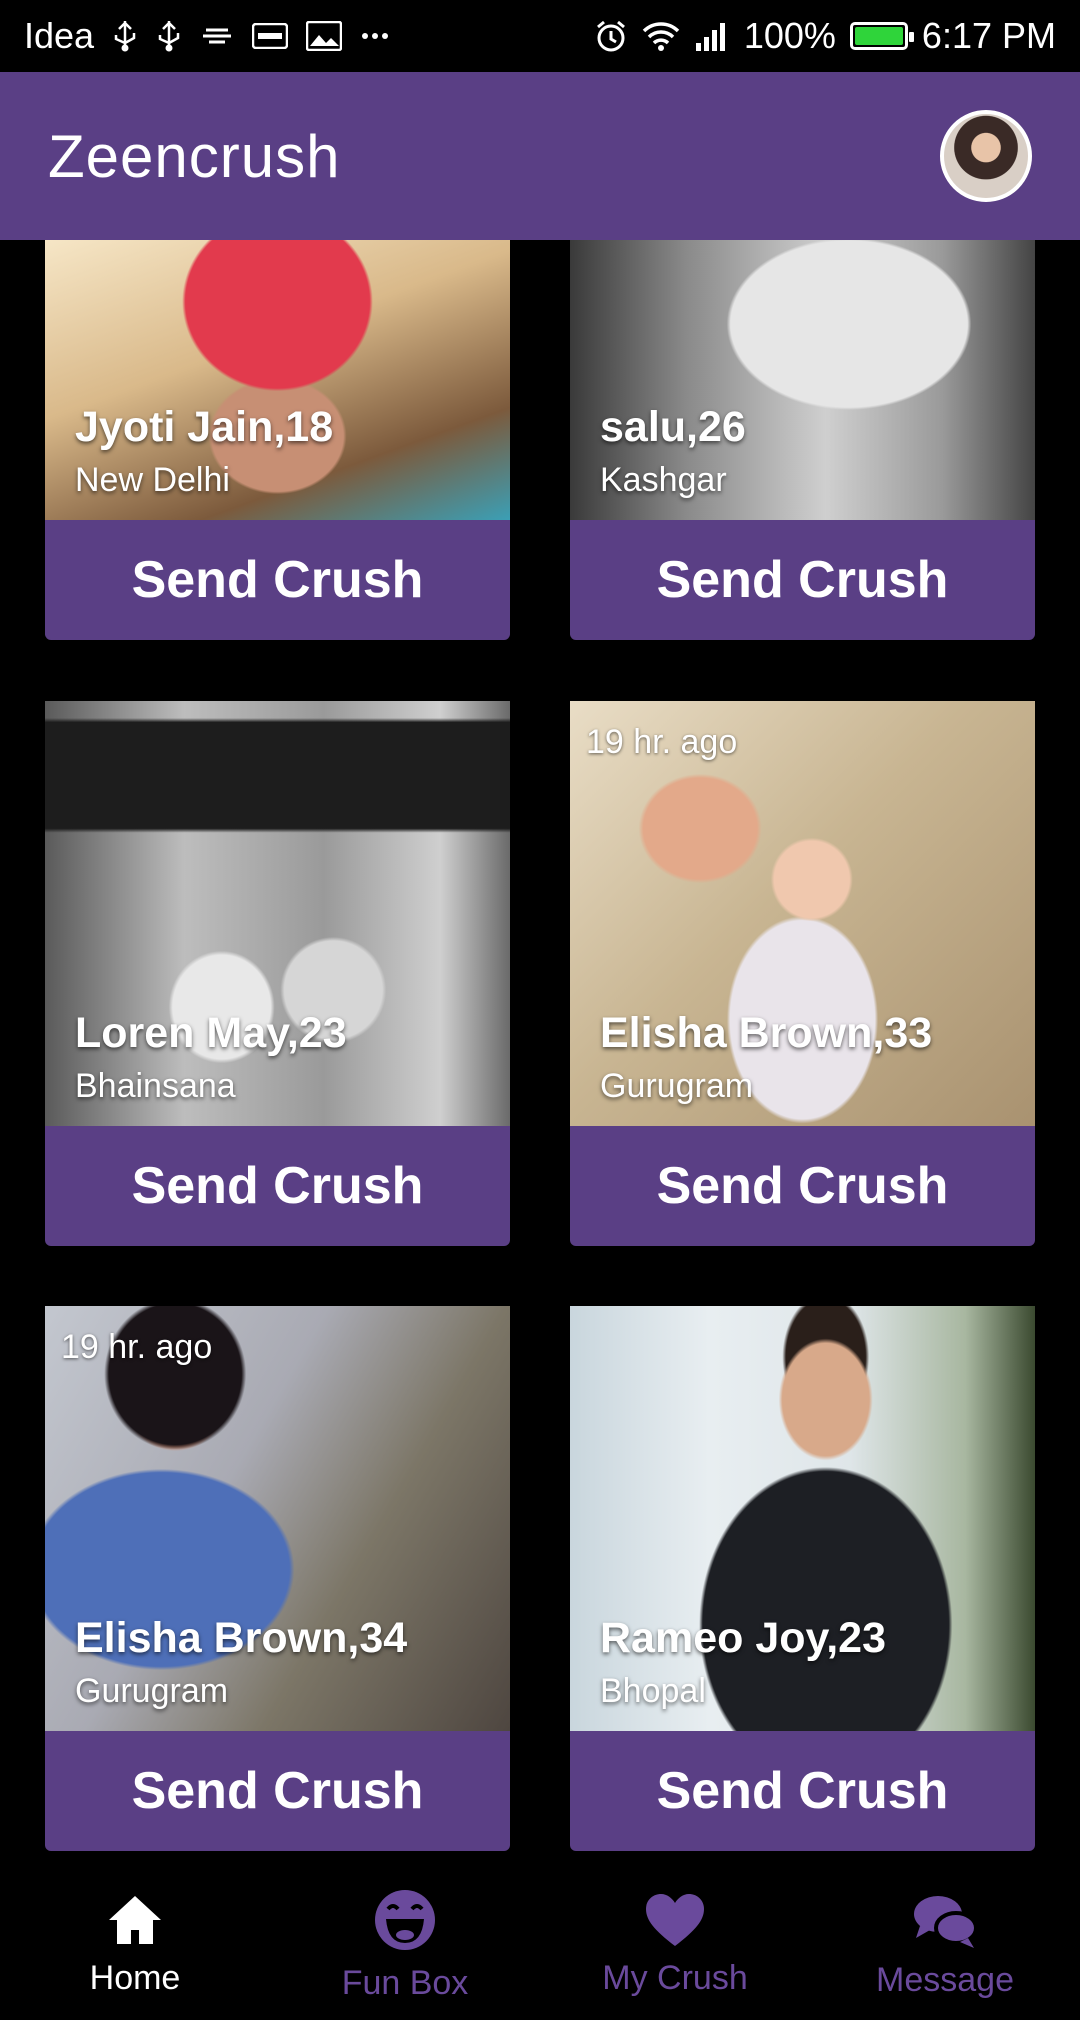 This screenshot has width=1080, height=2020. I want to click on signal-icon, so click(712, 36).